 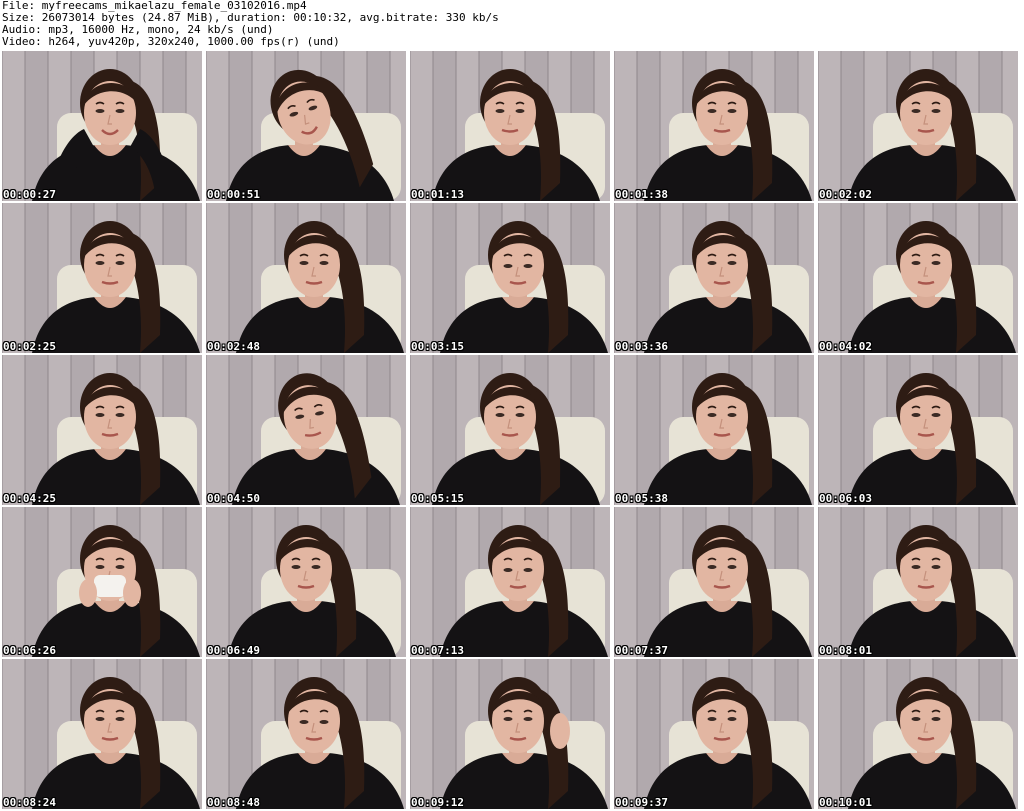 What do you see at coordinates (845, 346) in the screenshot?
I see `frame-timestamp: 00:04:02` at bounding box center [845, 346].